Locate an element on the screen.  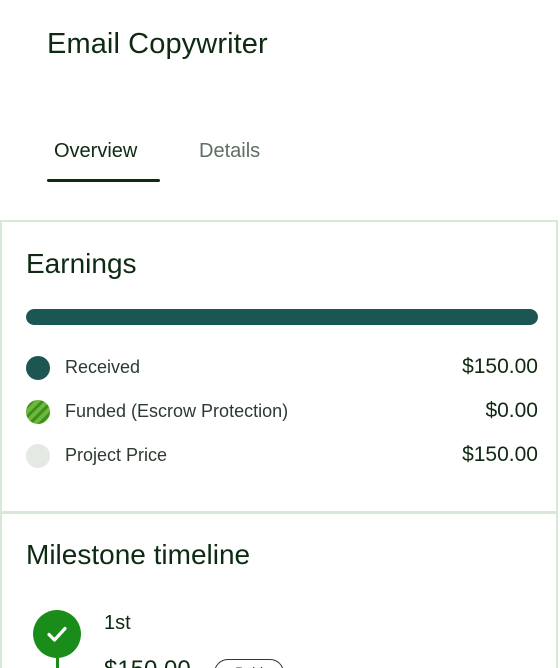
earnings-progress-fill is located at coordinates (282, 317).